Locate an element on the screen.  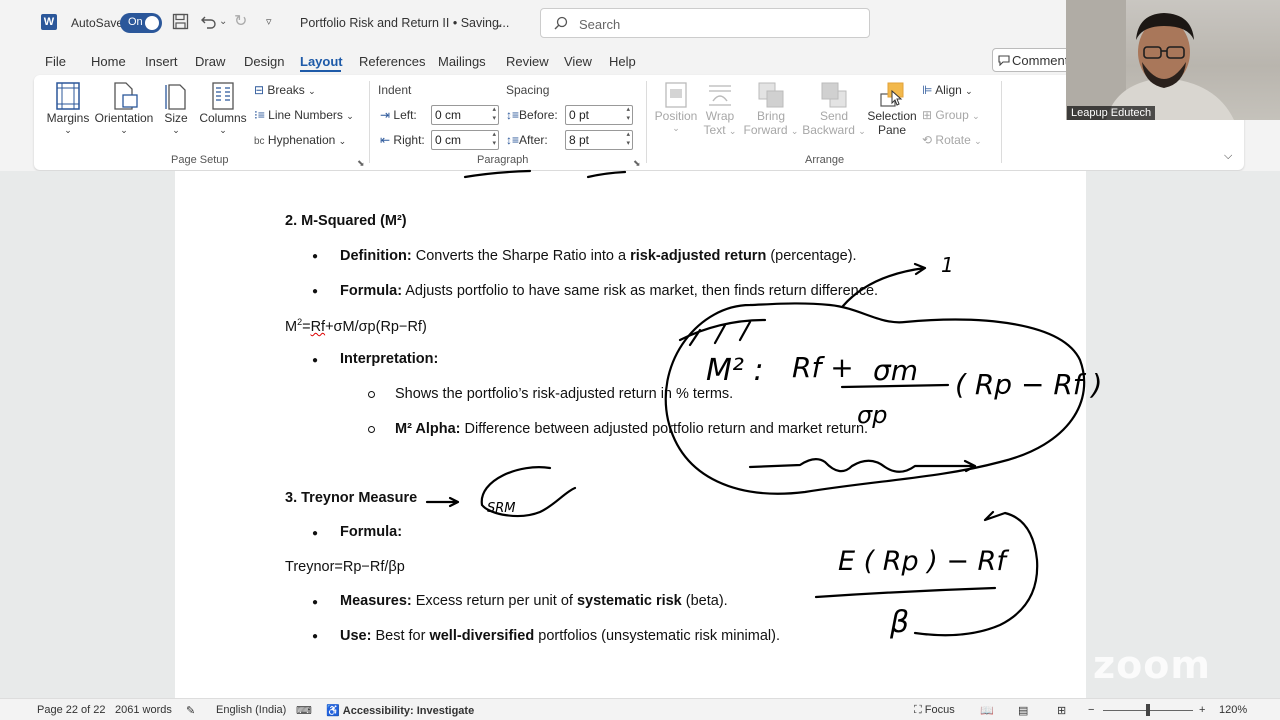
tab-references: References is located at coordinates (392, 61).